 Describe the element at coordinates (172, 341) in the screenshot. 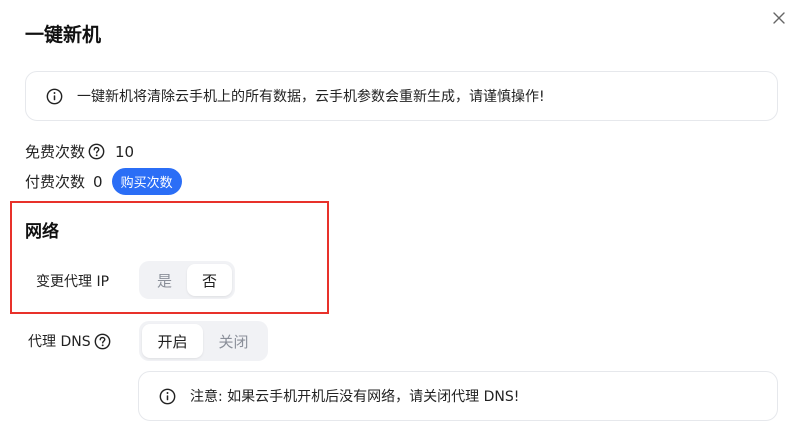

I see `proxy-dns-option-on: 开启` at that location.